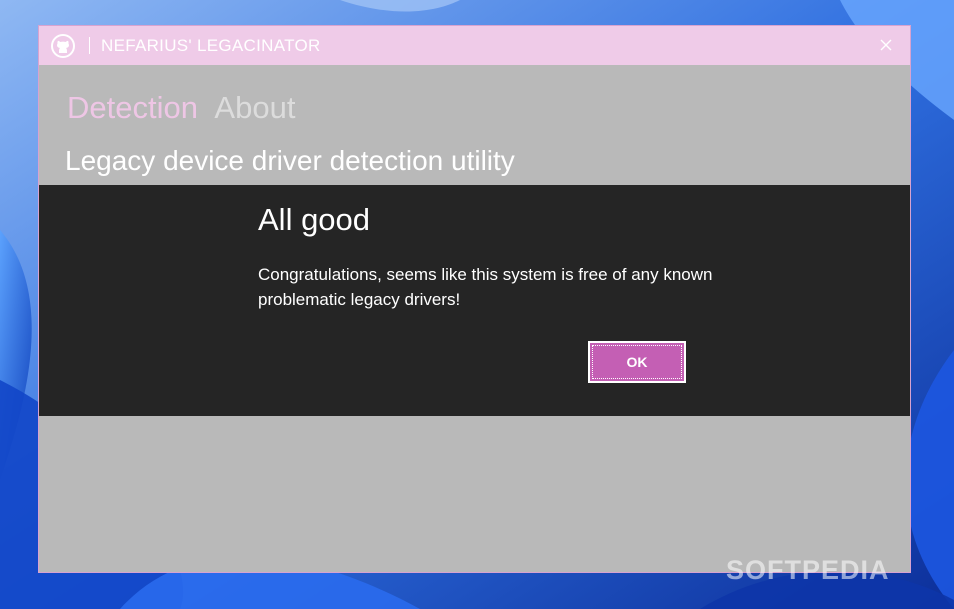 Image resolution: width=954 pixels, height=609 pixels. I want to click on nav-tabs: Detection About, so click(187, 108).